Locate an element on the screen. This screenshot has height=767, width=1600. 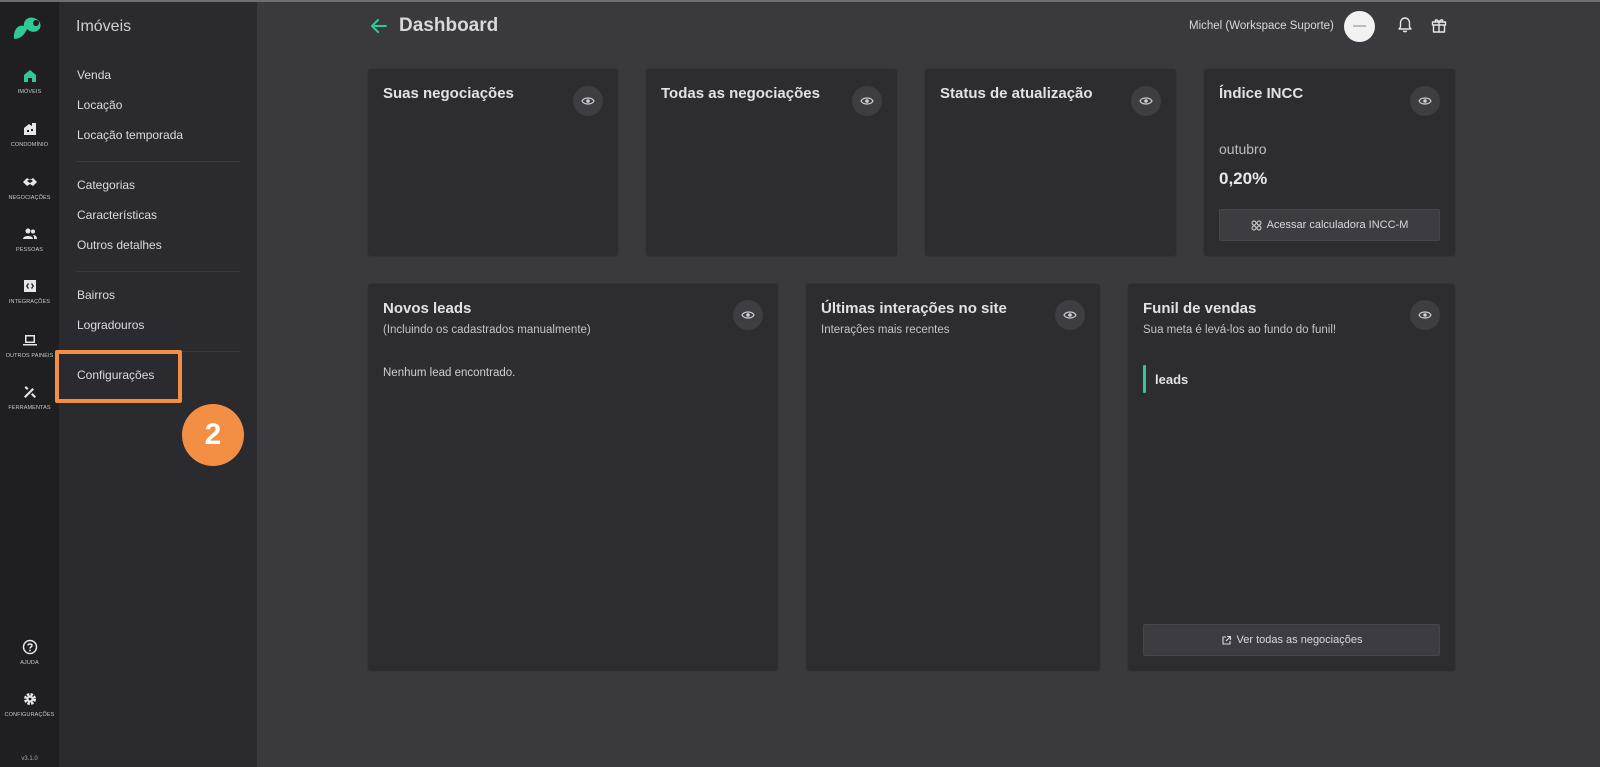
gear-icon is located at coordinates (29, 699).